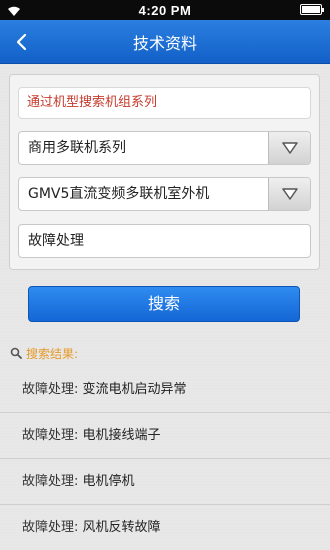 The width and height of the screenshot is (330, 550). I want to click on status-time: 4:20 PM, so click(165, 10).